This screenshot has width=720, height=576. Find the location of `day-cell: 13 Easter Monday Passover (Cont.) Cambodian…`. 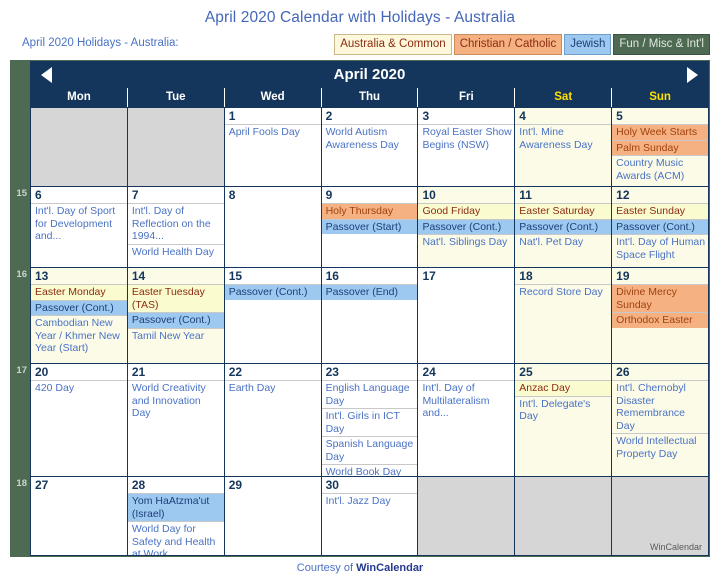

day-cell: 13 Easter Monday Passover (Cont.) Cambodian… is located at coordinates (79, 315).